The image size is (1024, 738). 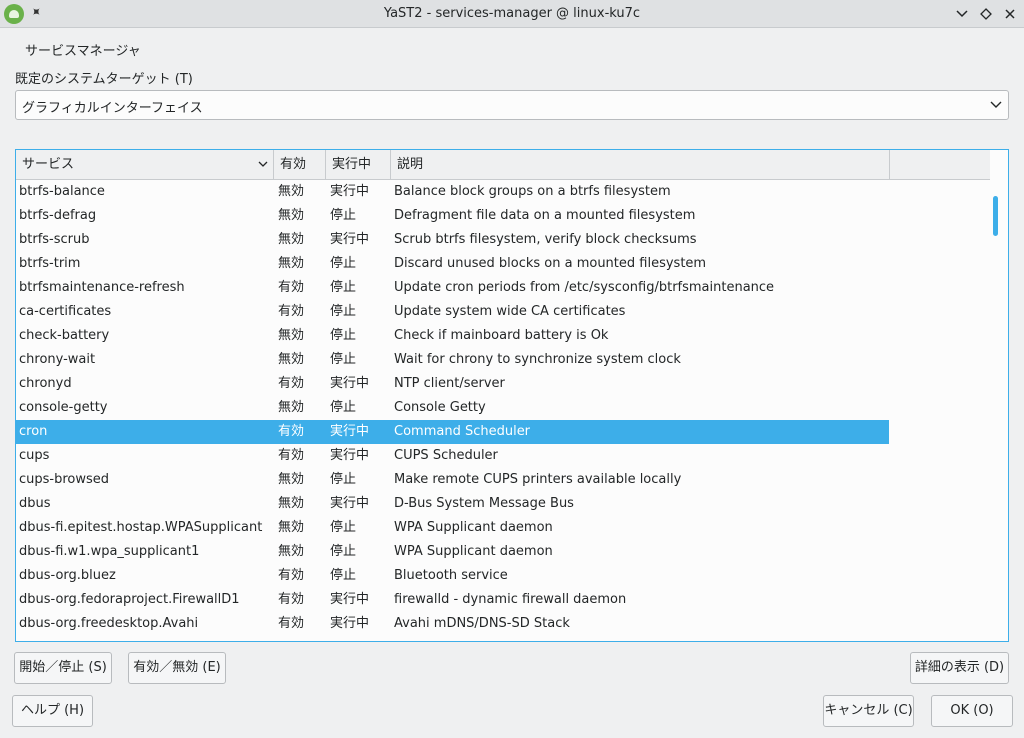 What do you see at coordinates (452, 504) in the screenshot?
I see `table-row: dbus 無効 実行中 D-Bus System Message Bus` at bounding box center [452, 504].